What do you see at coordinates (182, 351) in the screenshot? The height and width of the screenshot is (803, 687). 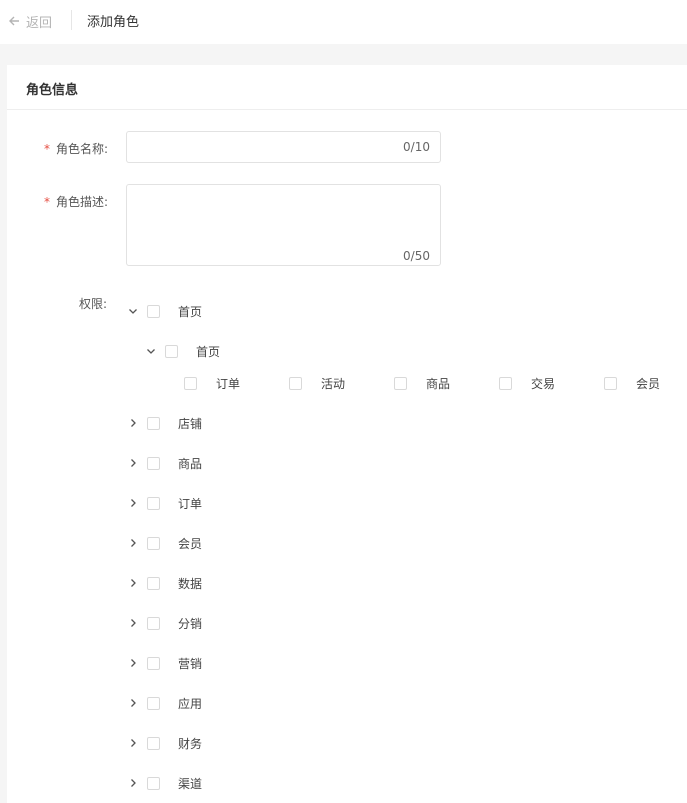 I see `tree-node-home-child: 首页` at bounding box center [182, 351].